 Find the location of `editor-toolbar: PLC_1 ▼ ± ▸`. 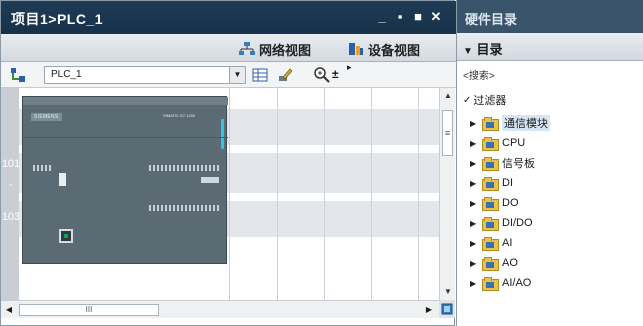

editor-toolbar: PLC_1 ▼ ± ▸ is located at coordinates (228, 75).